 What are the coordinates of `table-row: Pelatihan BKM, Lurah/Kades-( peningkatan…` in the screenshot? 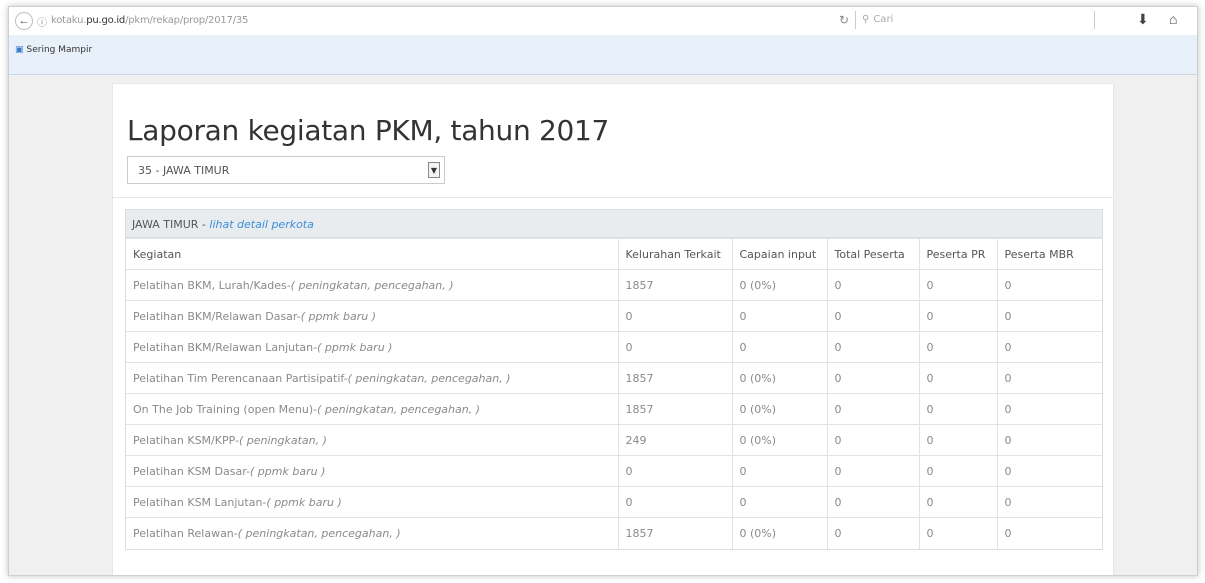 It's located at (614, 285).